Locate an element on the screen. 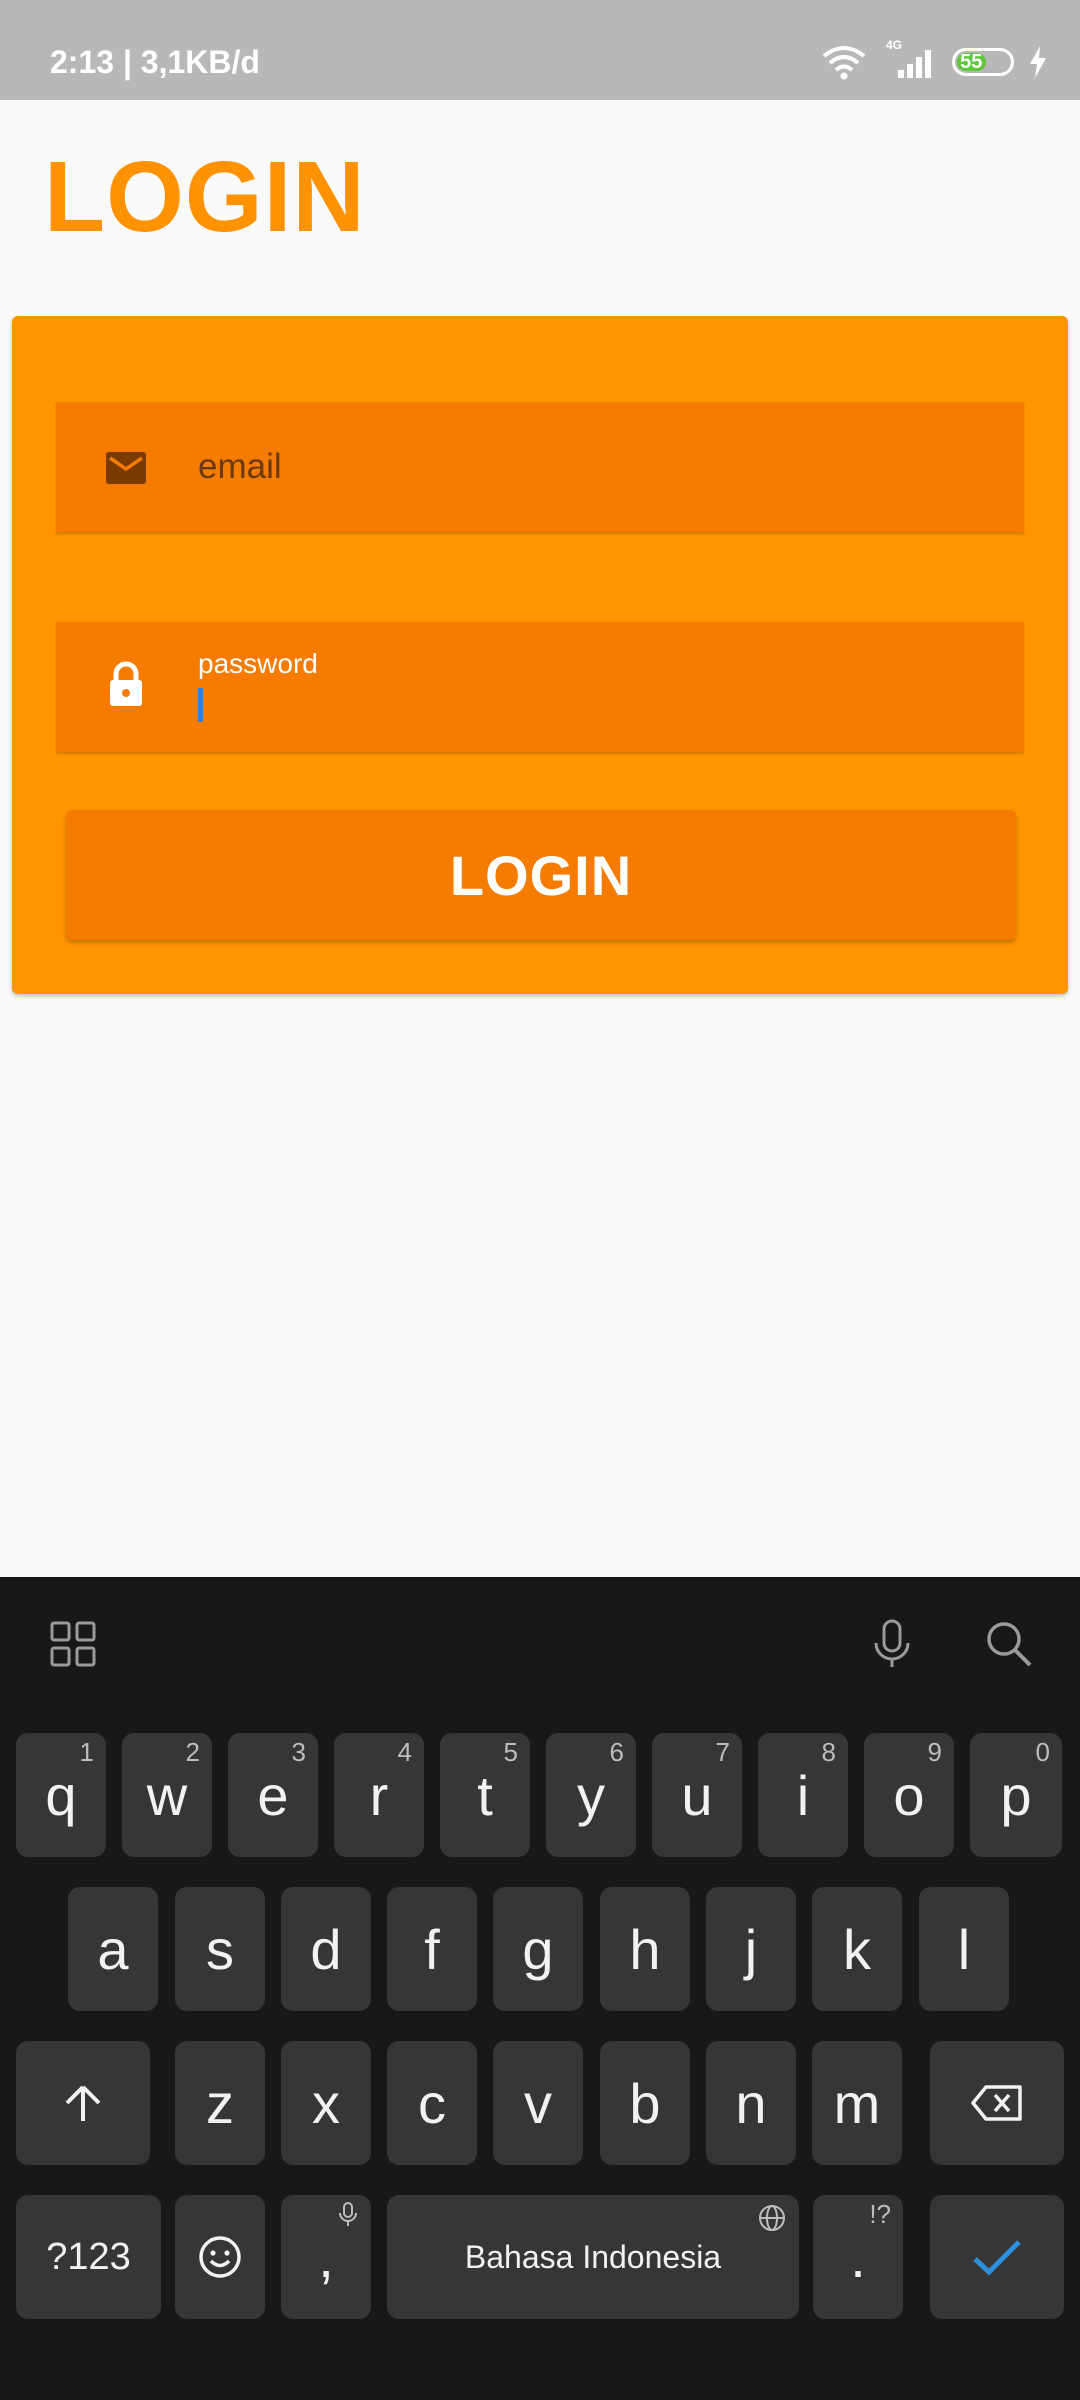 Image resolution: width=1080 pixels, height=2400 pixels. symbols-key: ?123 is located at coordinates (88, 2257).